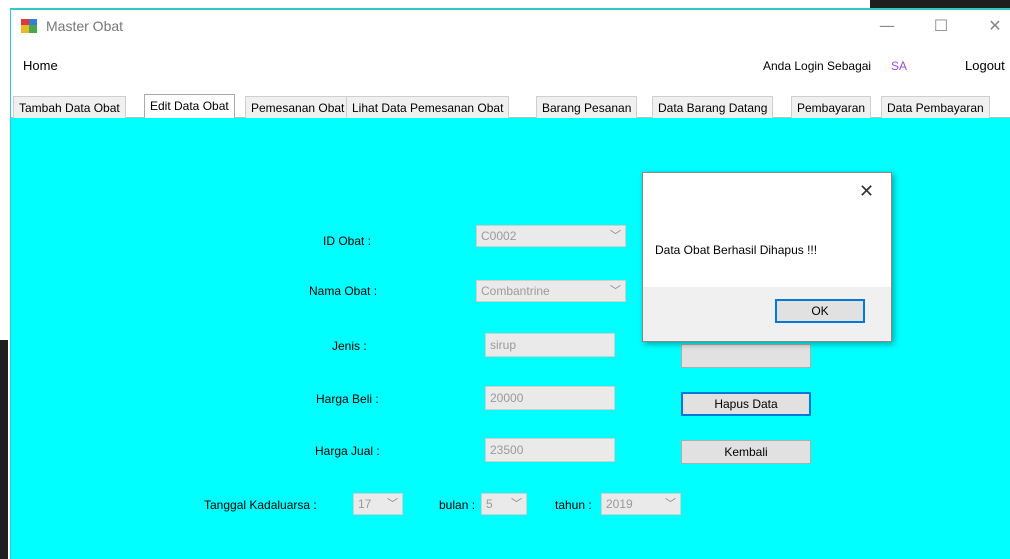 The width and height of the screenshot is (1010, 559). What do you see at coordinates (941, 26) in the screenshot?
I see `maximize-icon: ☐` at bounding box center [941, 26].